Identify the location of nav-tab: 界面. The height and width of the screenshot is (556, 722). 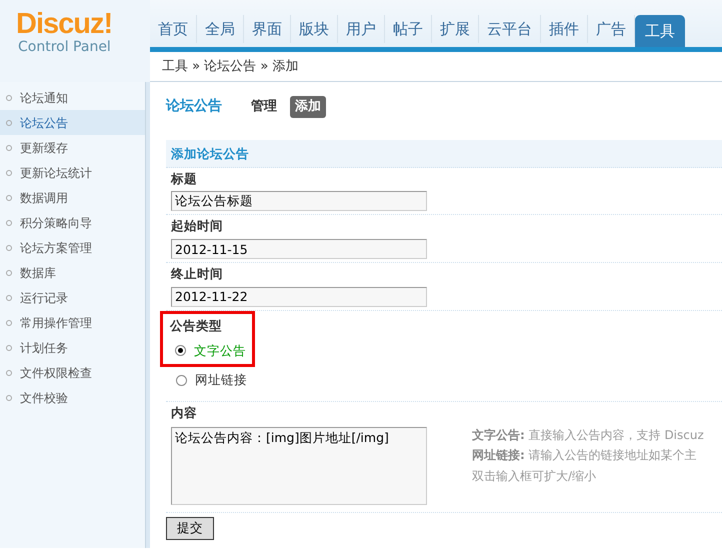
(267, 29).